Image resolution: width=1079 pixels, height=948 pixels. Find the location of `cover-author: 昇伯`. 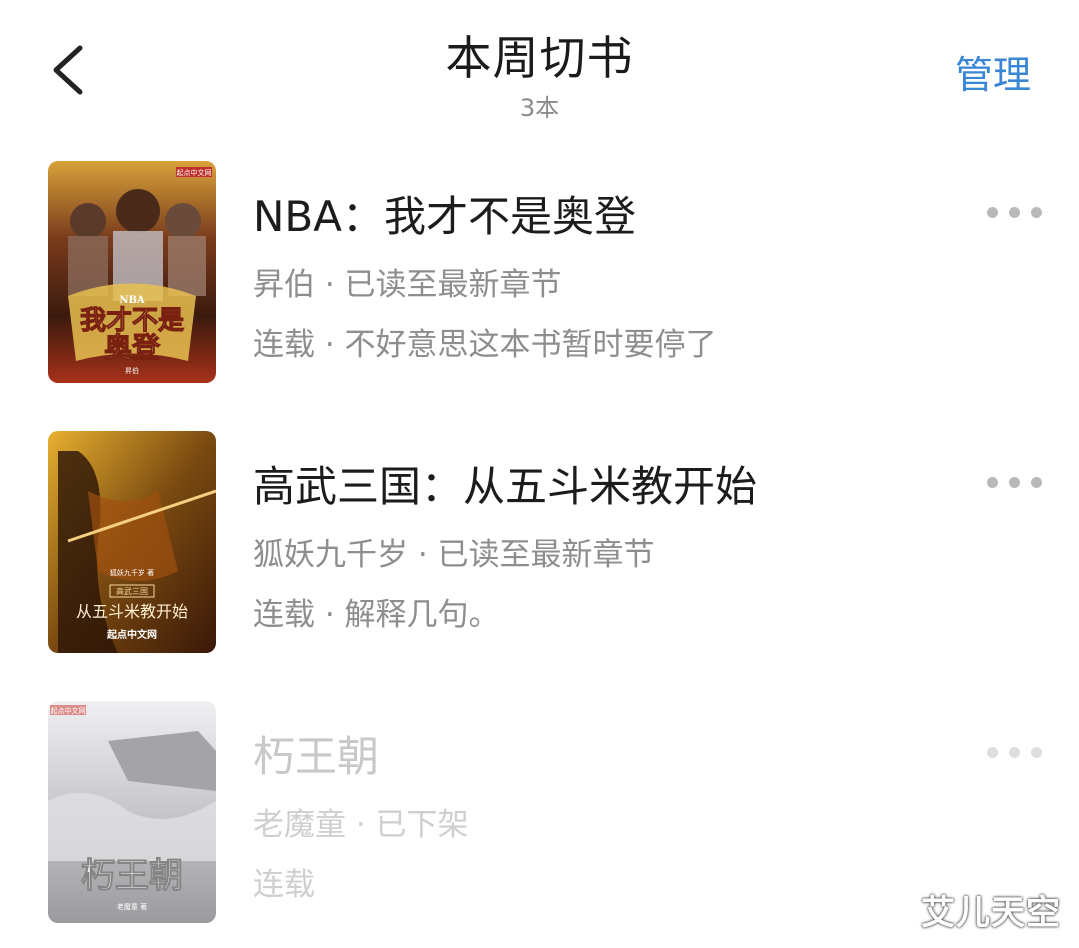

cover-author: 昇伯 is located at coordinates (132, 370).